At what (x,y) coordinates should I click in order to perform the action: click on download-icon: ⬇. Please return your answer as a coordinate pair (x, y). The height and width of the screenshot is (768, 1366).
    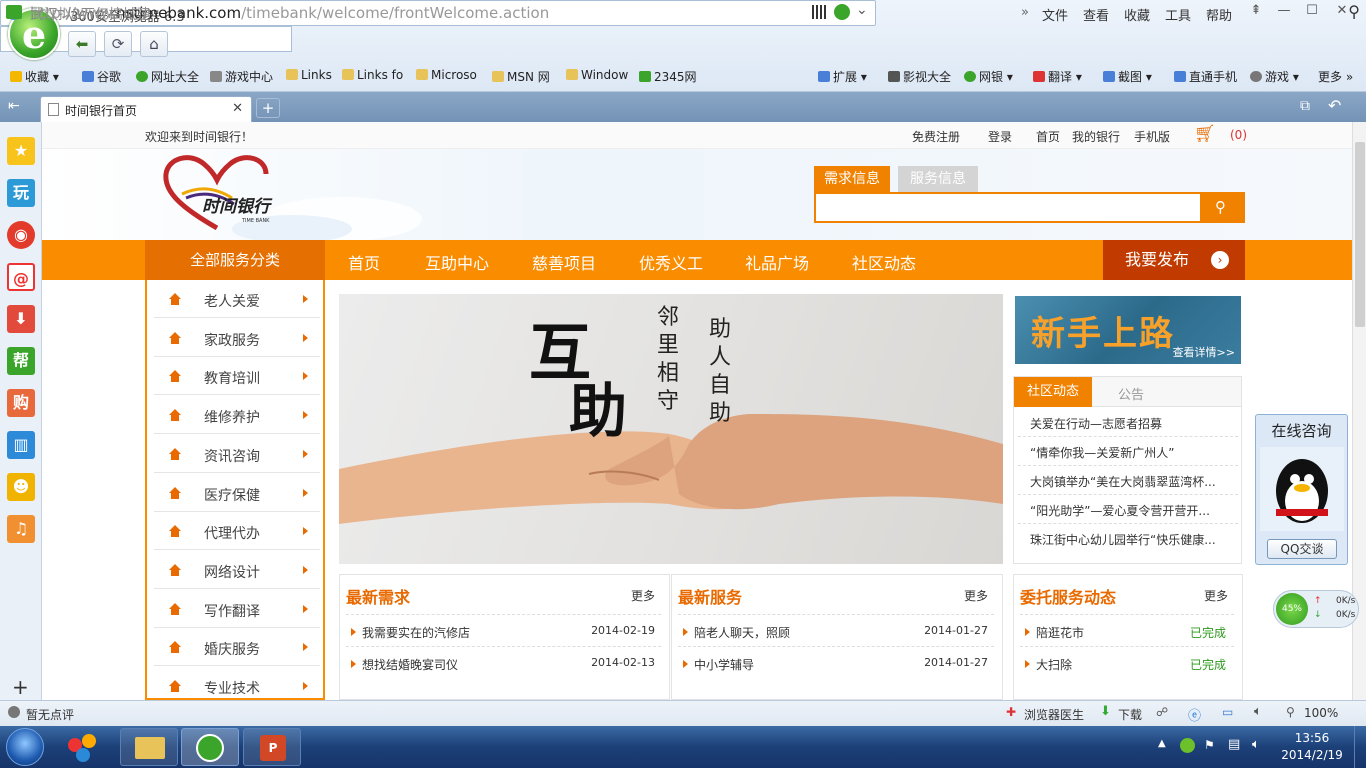
    Looking at the image, I should click on (21, 319).